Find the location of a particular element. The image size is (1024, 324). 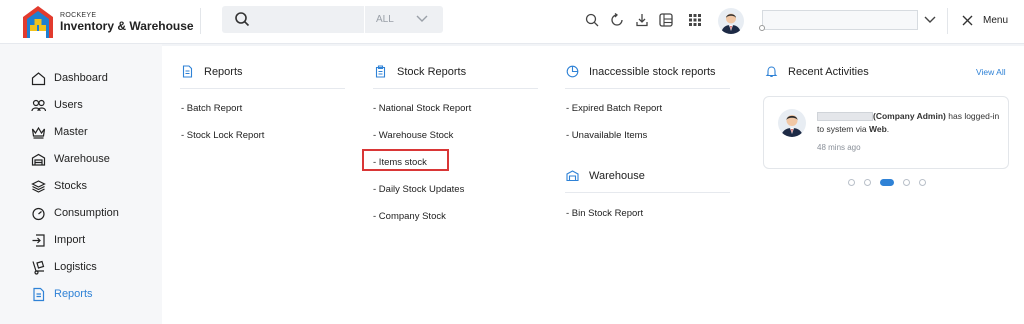

link-expired-batch-report: - Expired Batch Report is located at coordinates (614, 108).